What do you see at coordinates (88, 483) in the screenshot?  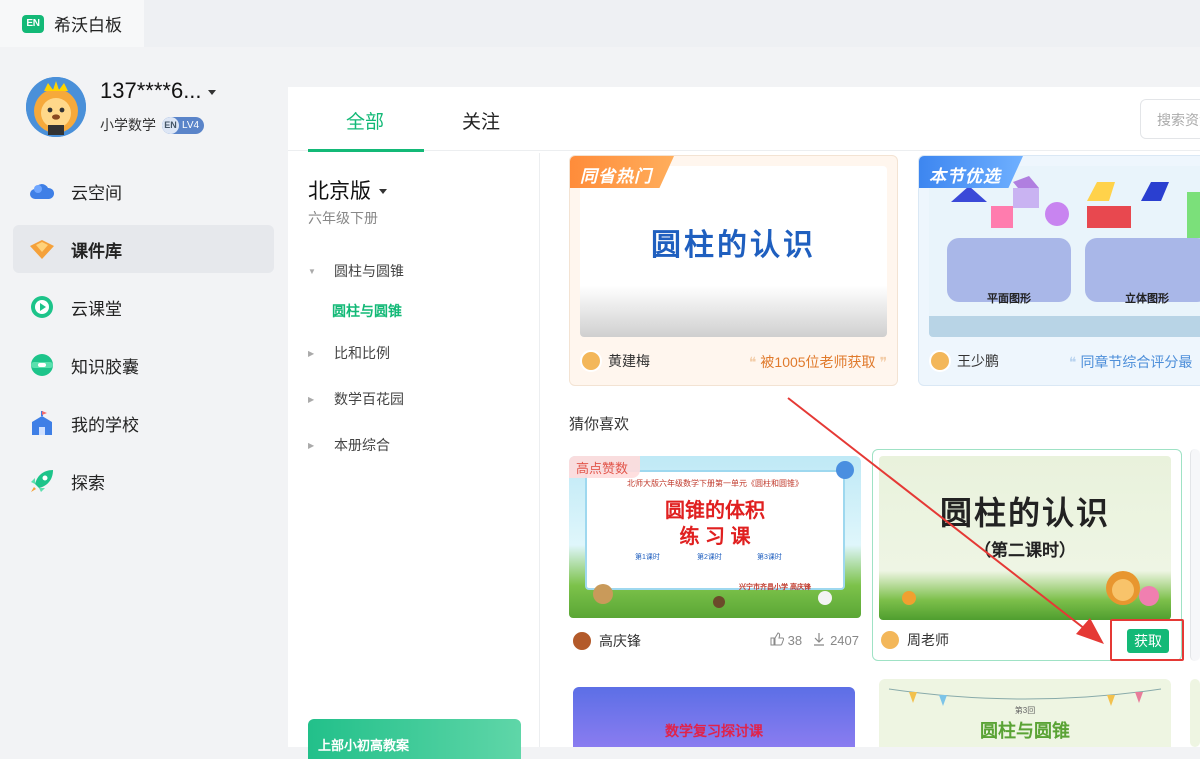 I see `sidebar-item-label: 探索` at bounding box center [88, 483].